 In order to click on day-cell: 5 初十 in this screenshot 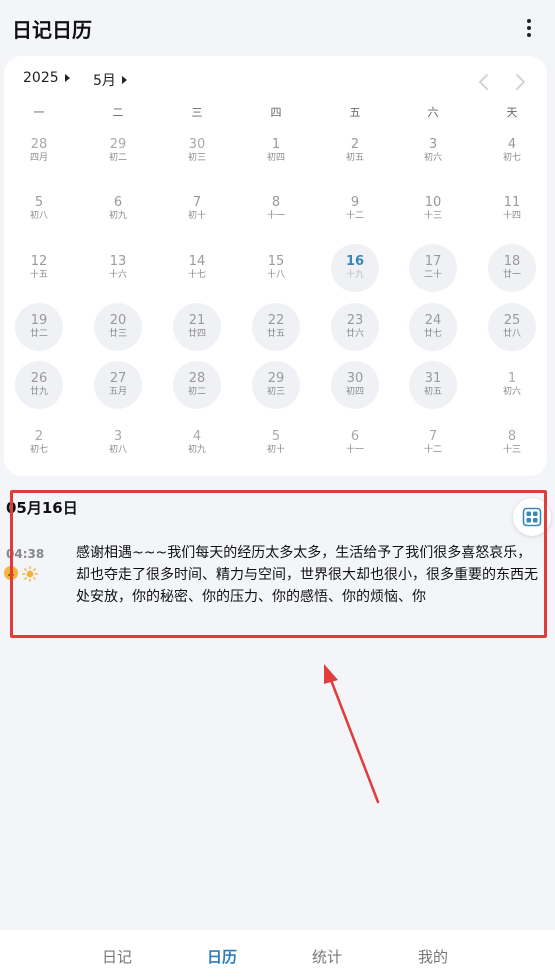, I will do `click(276, 443)`.